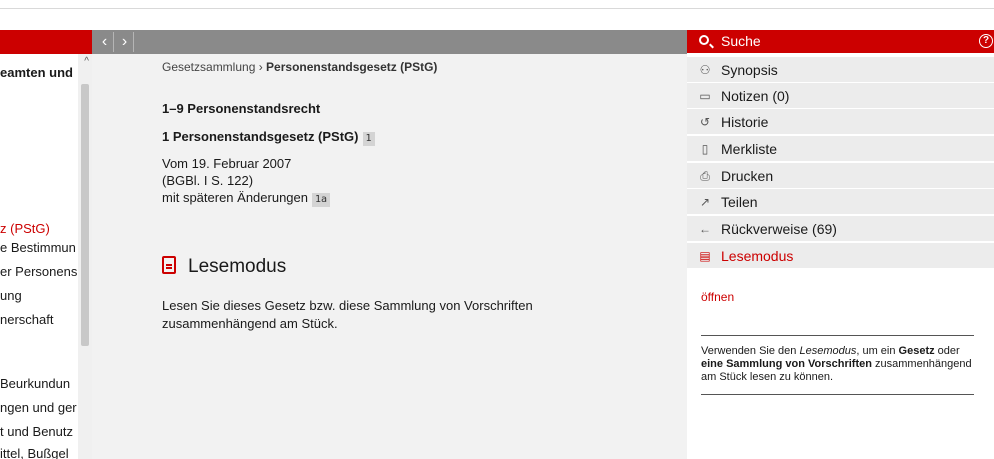 This screenshot has width=994, height=459. Describe the element at coordinates (321, 200) in the screenshot. I see `footnote-badge: 1a` at that location.